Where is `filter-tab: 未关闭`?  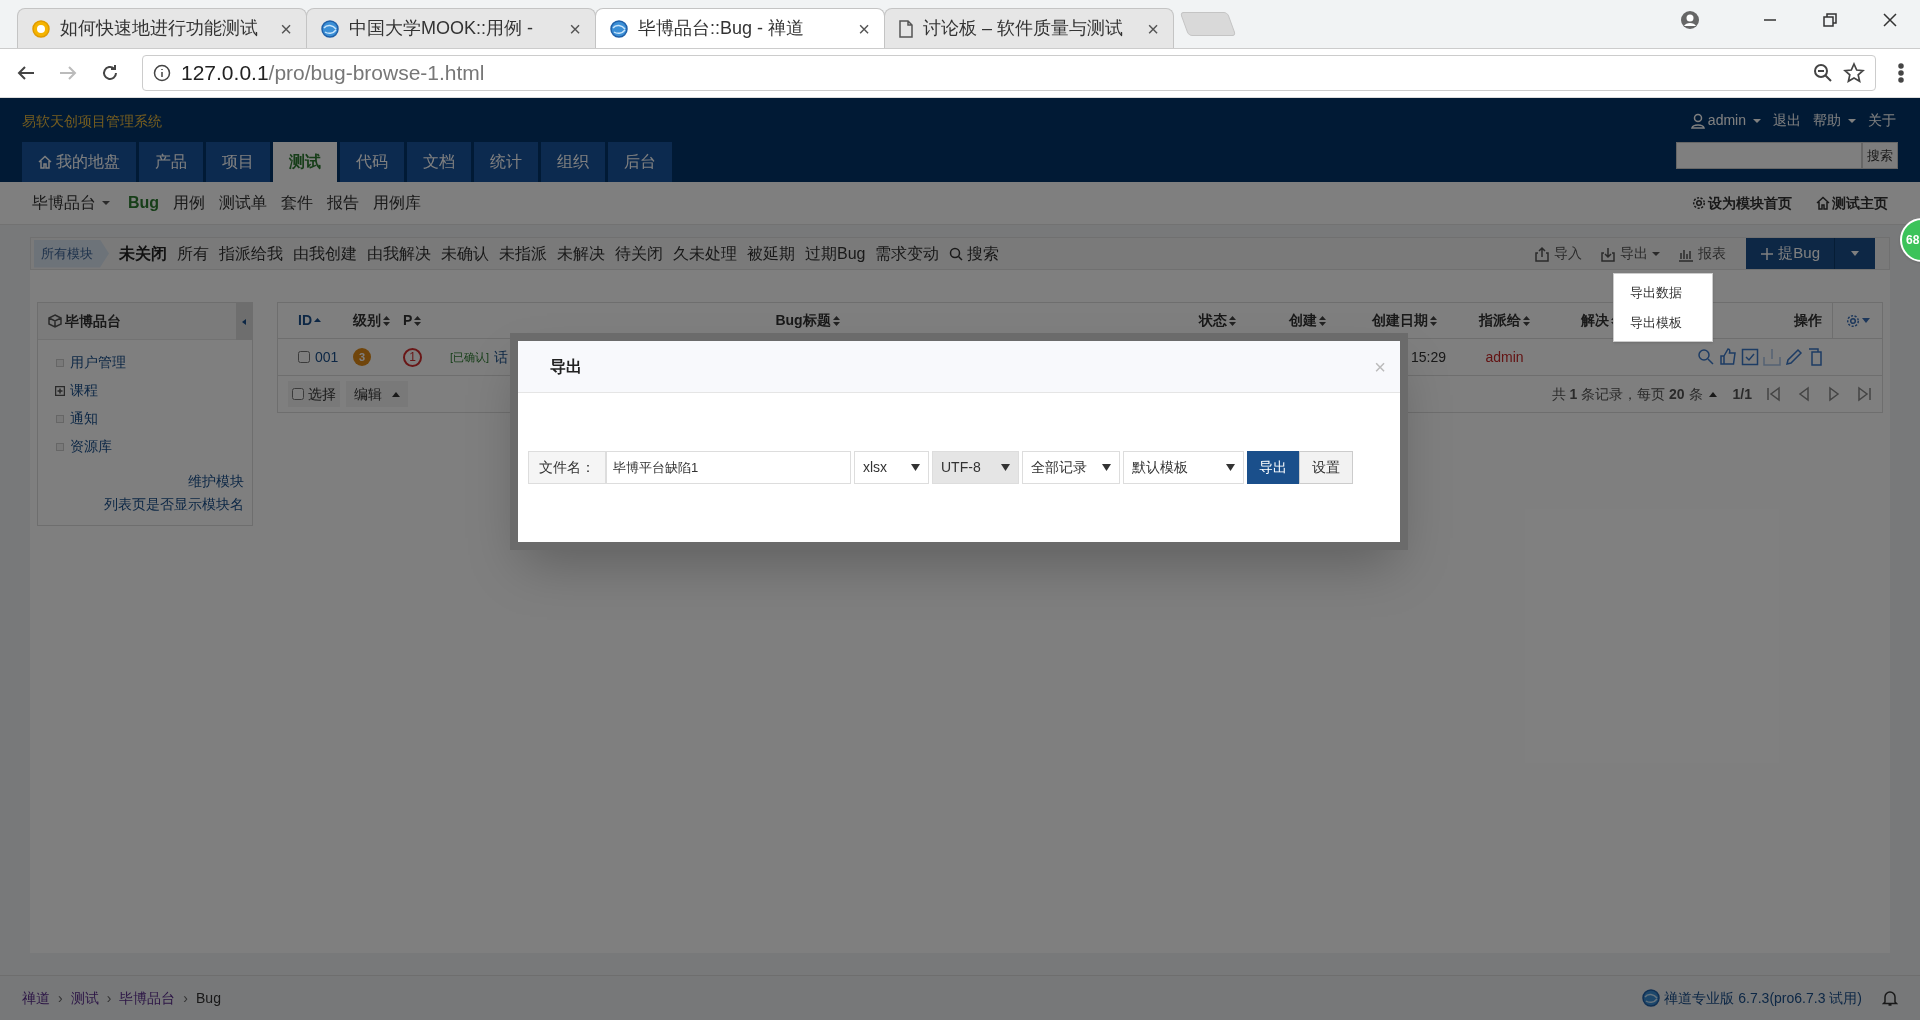 filter-tab: 未关闭 is located at coordinates (143, 253).